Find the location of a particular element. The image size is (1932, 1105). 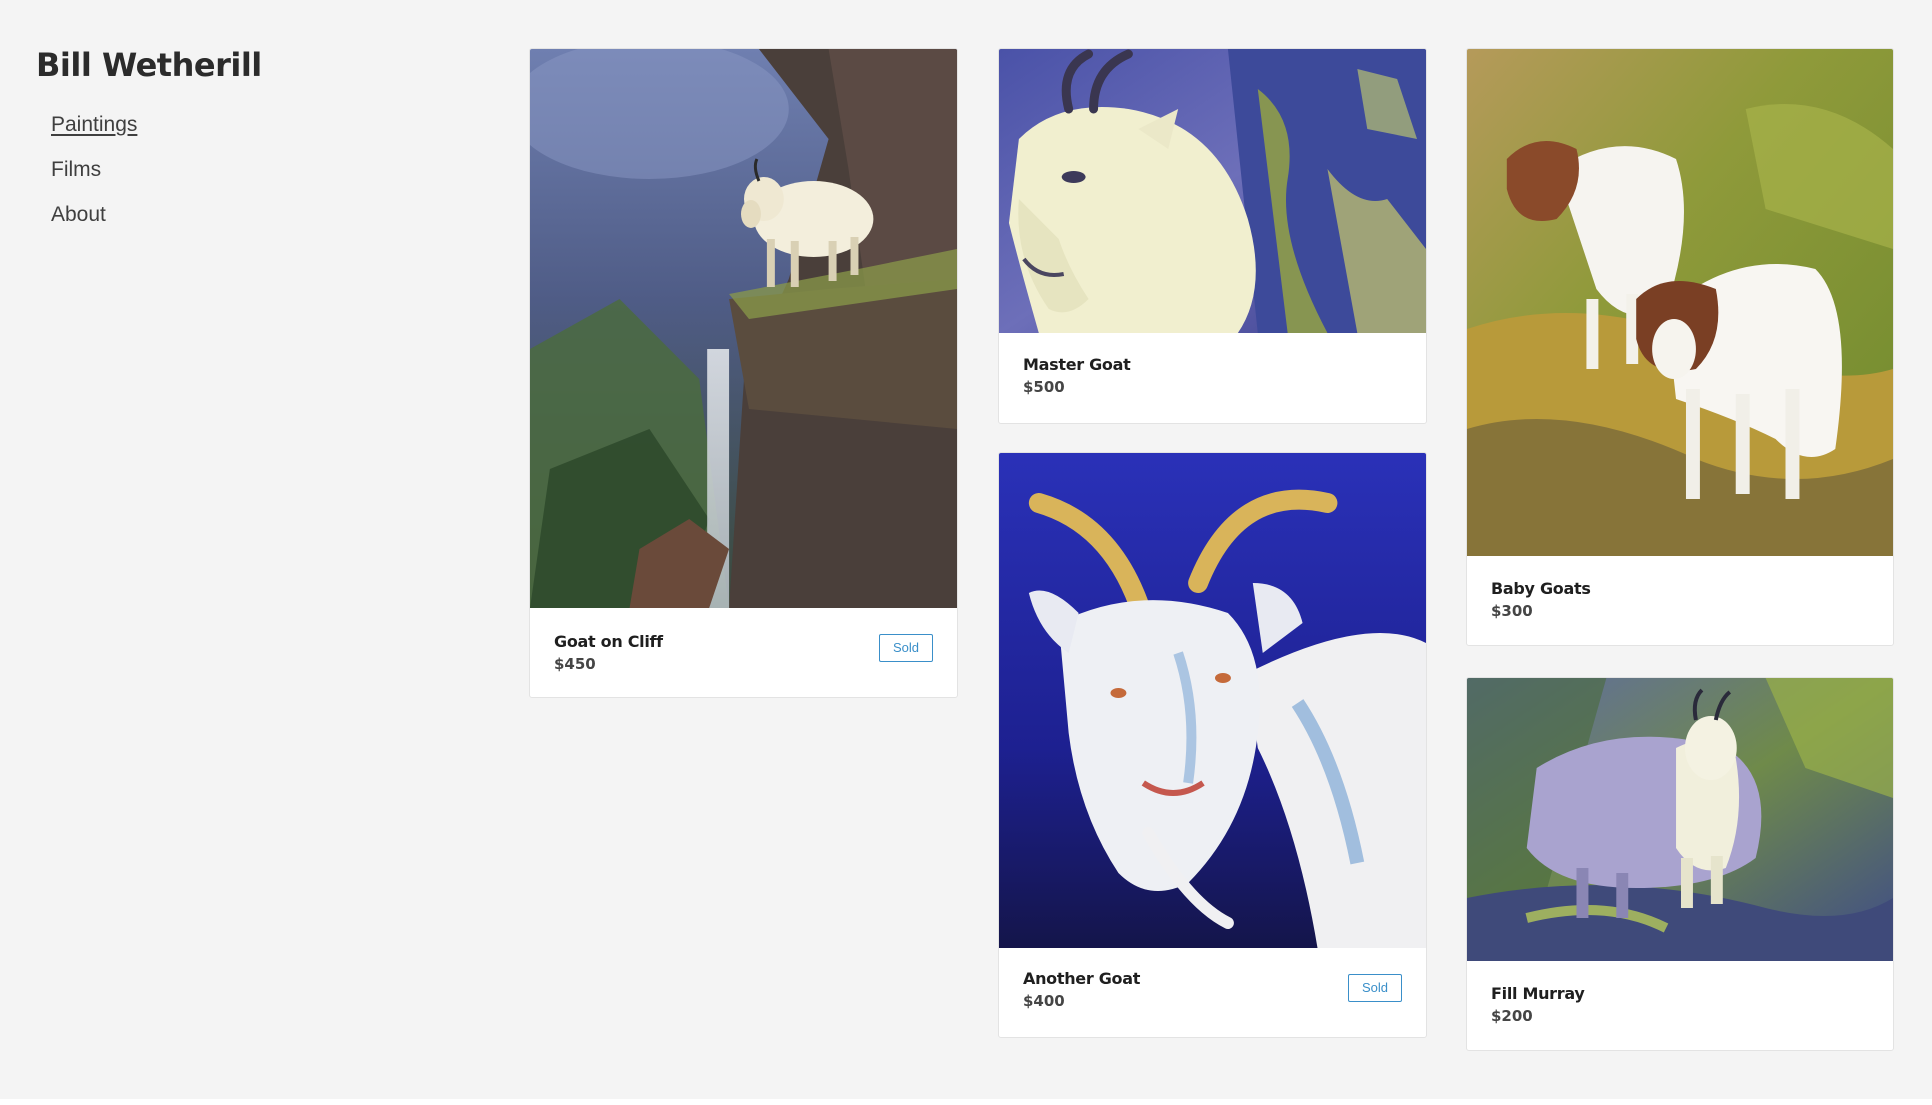

main-nav: Paintings Films About is located at coordinates (236, 170).